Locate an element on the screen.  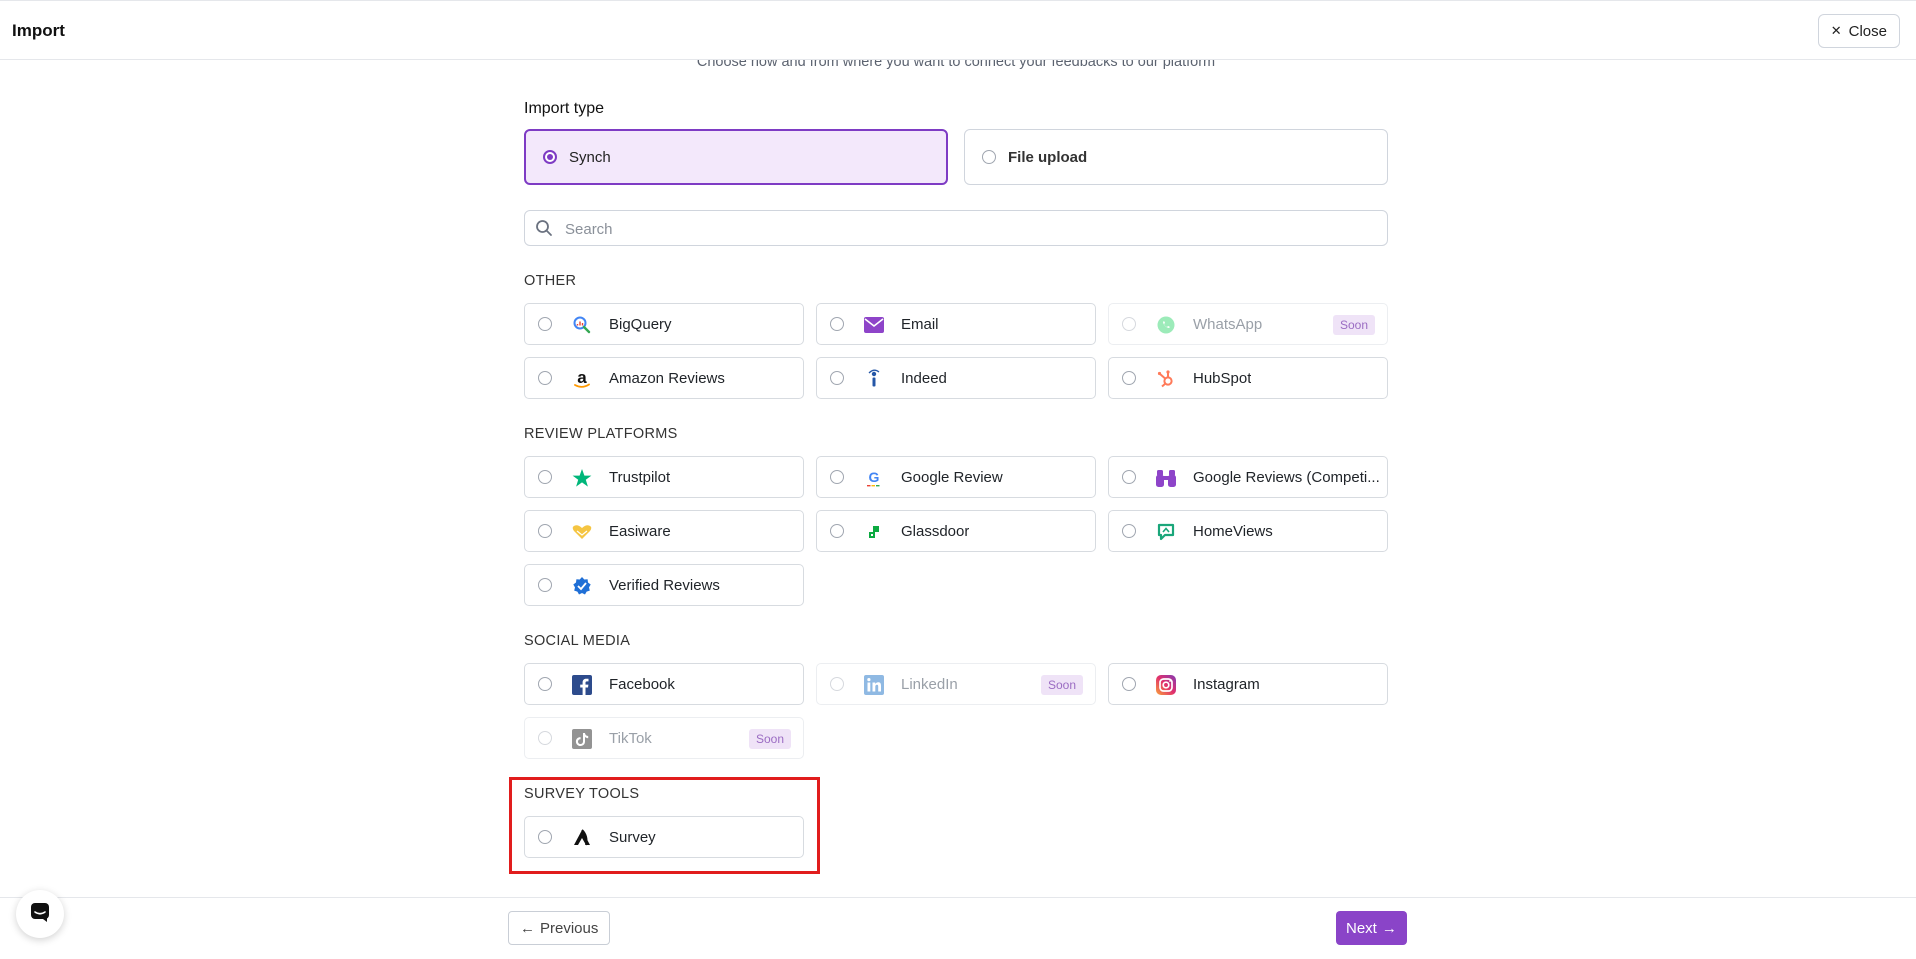
chat-widget-button is located at coordinates (40, 914).